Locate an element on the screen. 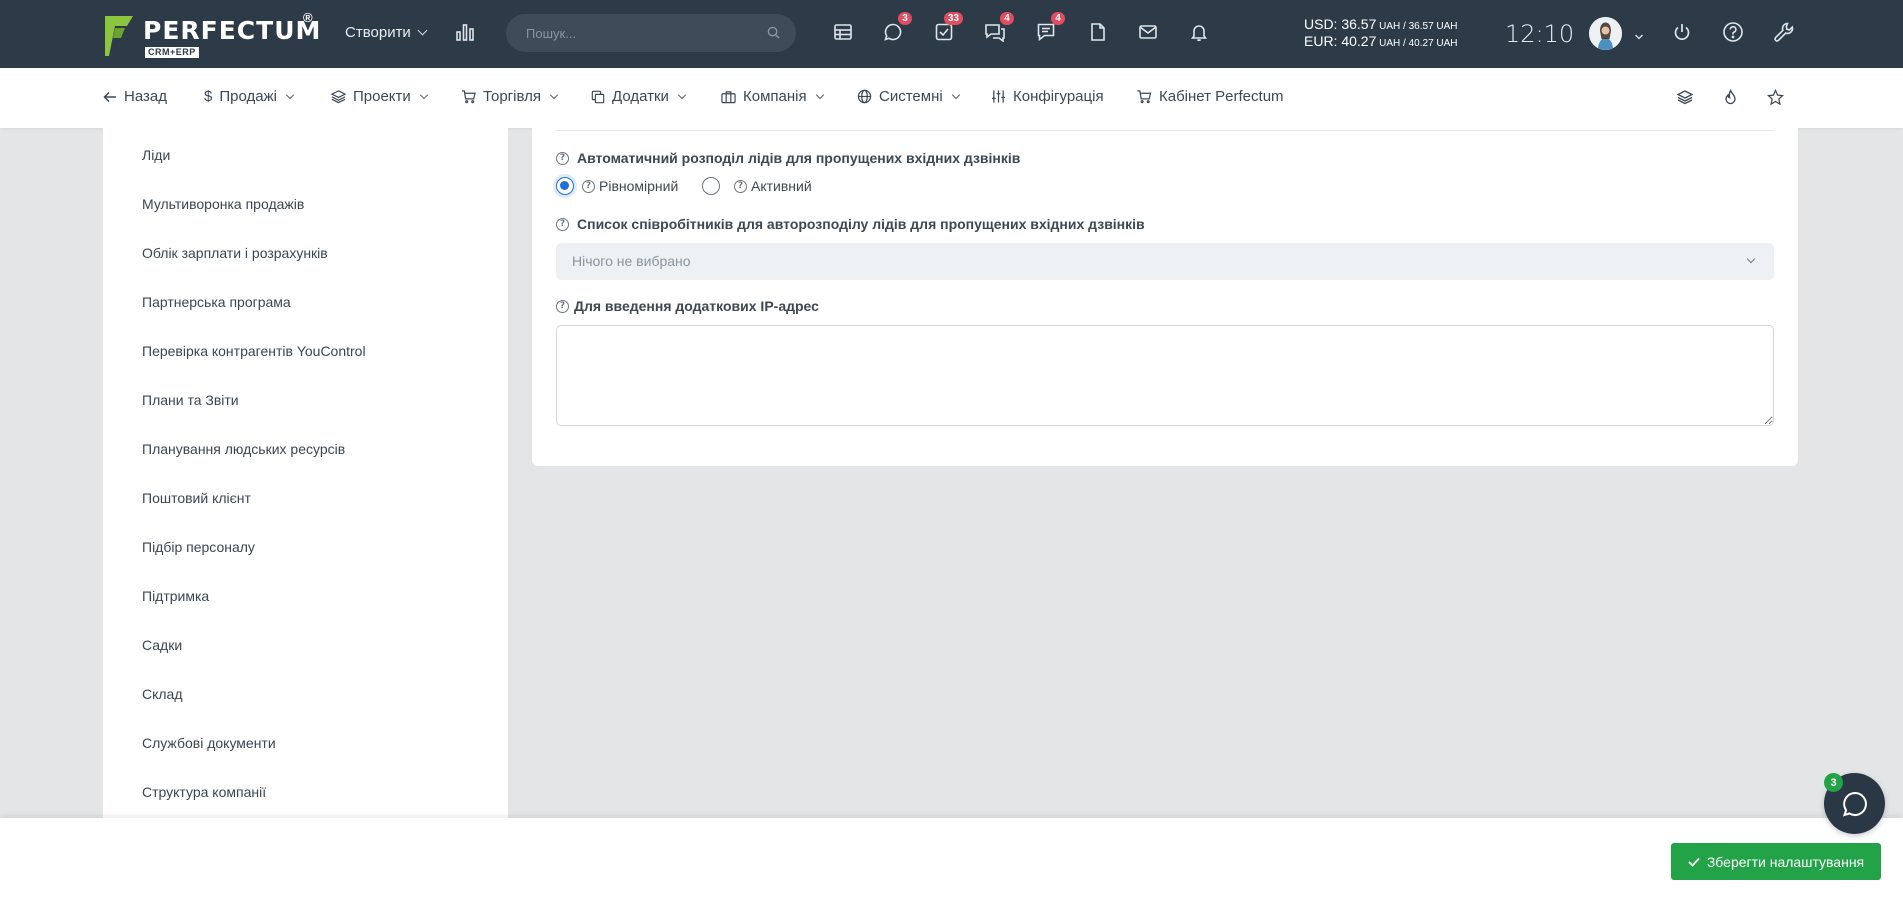 The height and width of the screenshot is (898, 1903). eur-rate-mid: UAH / 40.27 is located at coordinates (1405, 43).